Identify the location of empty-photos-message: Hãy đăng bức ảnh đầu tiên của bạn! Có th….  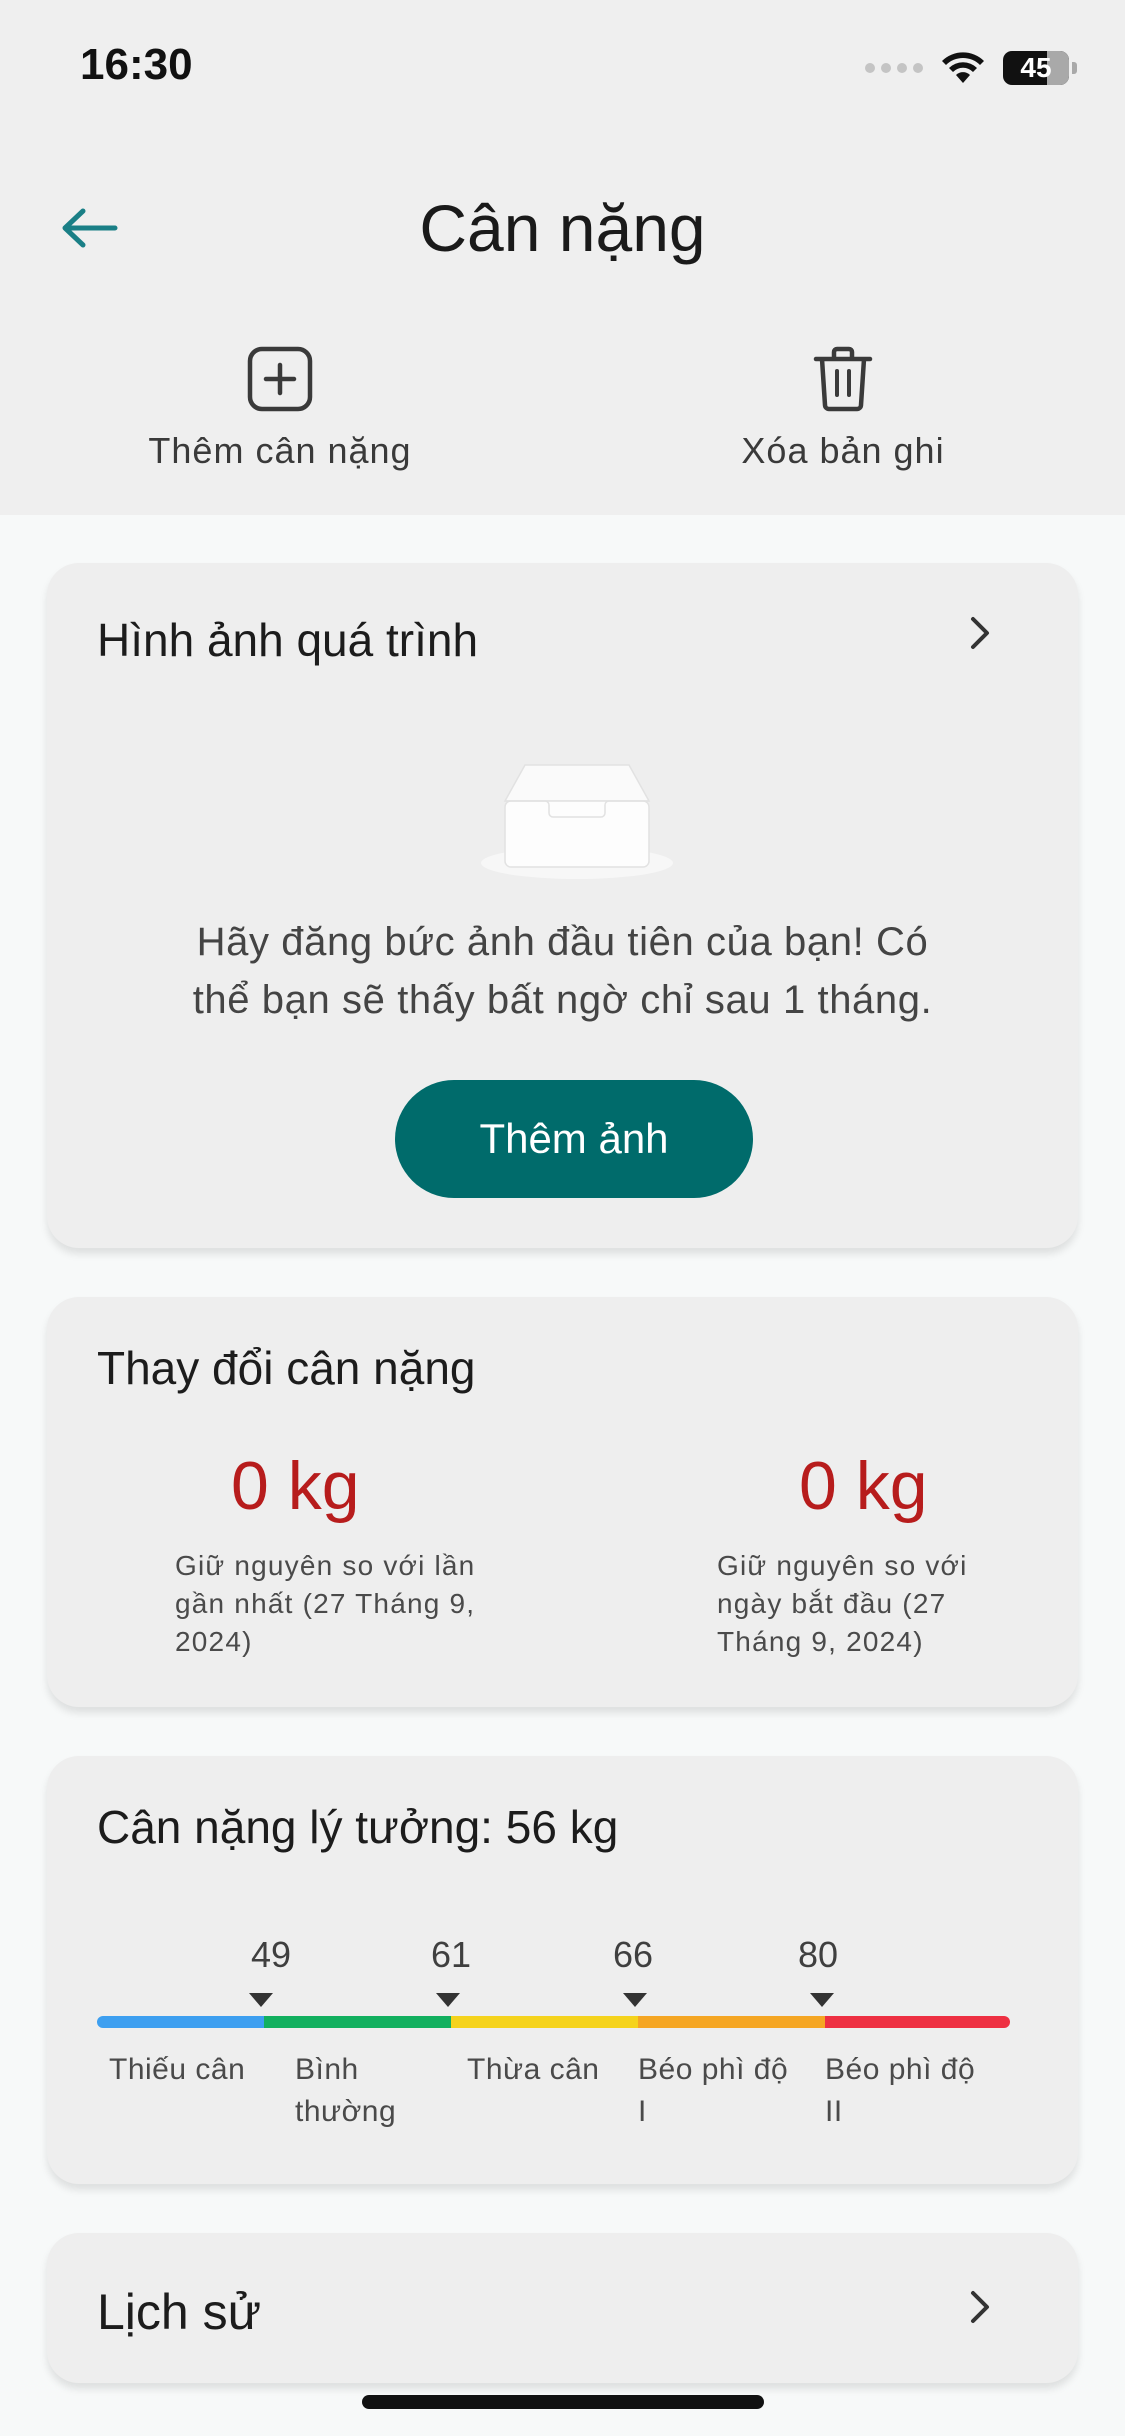
(562, 971).